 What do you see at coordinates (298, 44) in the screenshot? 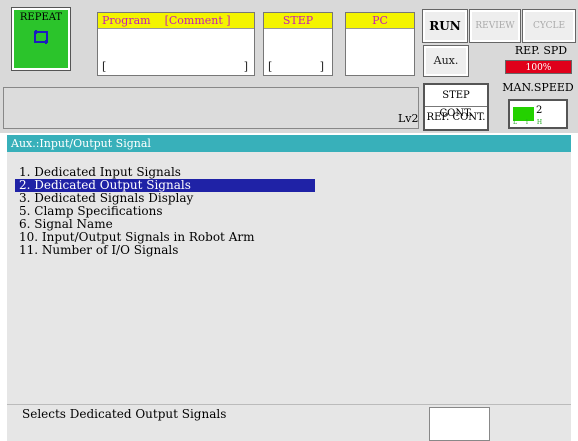
I see `step-box: STEP [ ]` at bounding box center [298, 44].